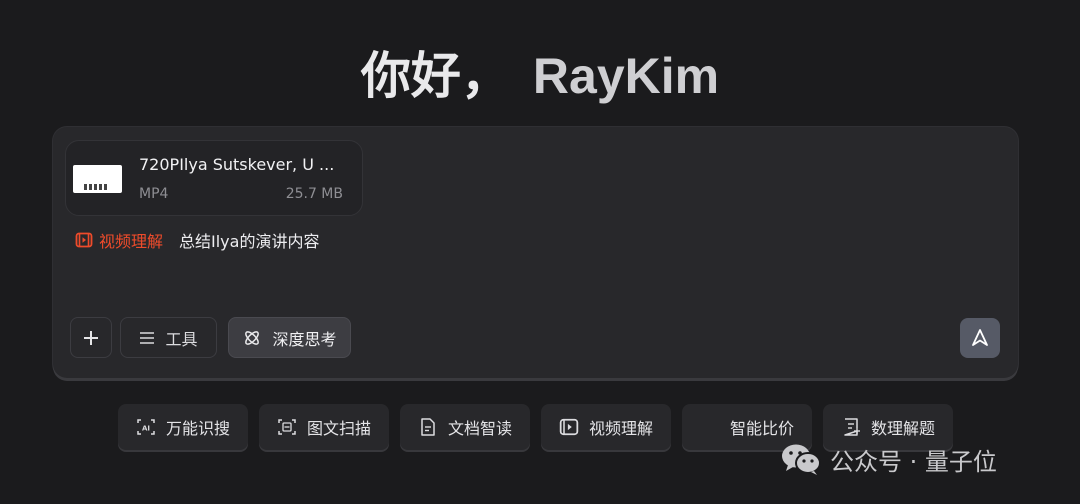 Image resolution: width=1080 pixels, height=504 pixels. What do you see at coordinates (620, 428) in the screenshot?
I see `chip-label: 视频理解` at bounding box center [620, 428].